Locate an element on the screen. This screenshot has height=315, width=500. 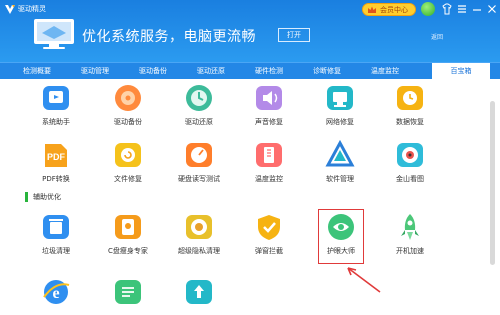
tool-pdf-convert: PDF PDF转换 is located at coordinates (56, 162).